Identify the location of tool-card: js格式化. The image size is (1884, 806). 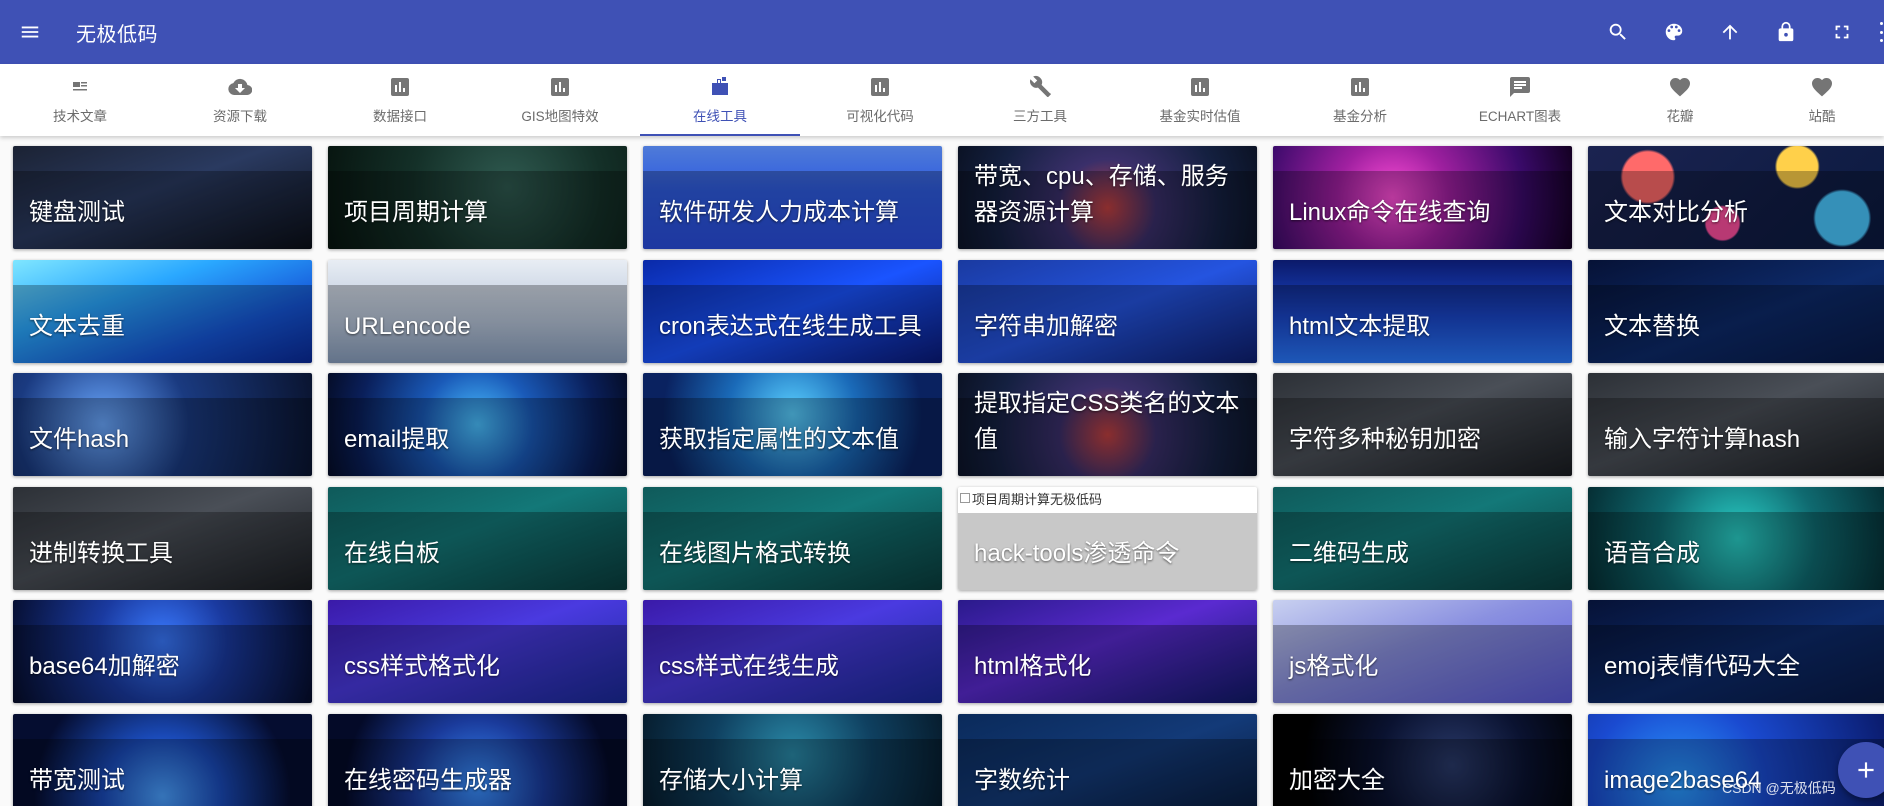
(1422, 651).